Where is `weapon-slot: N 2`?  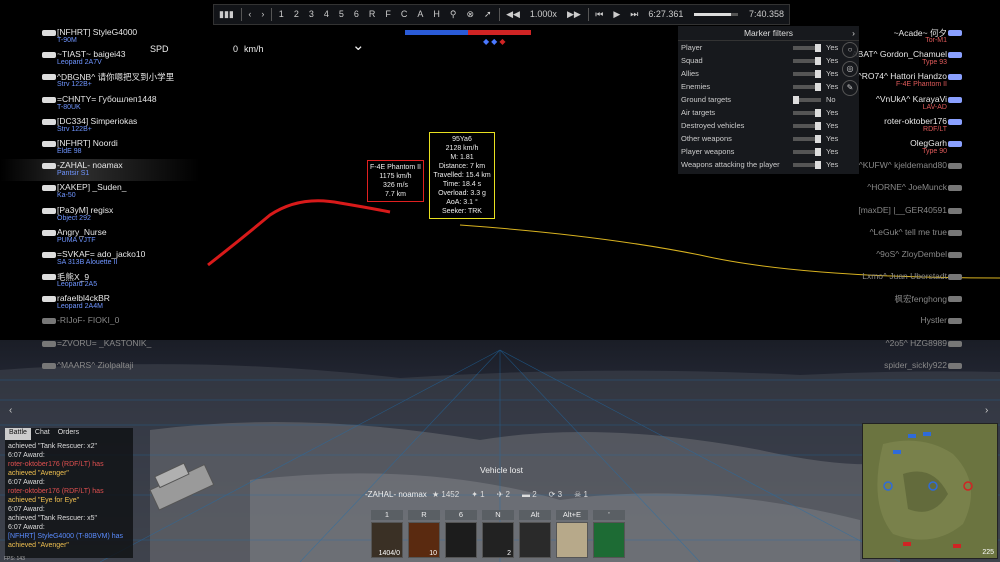
weapon-slot: N 2 is located at coordinates (498, 534).